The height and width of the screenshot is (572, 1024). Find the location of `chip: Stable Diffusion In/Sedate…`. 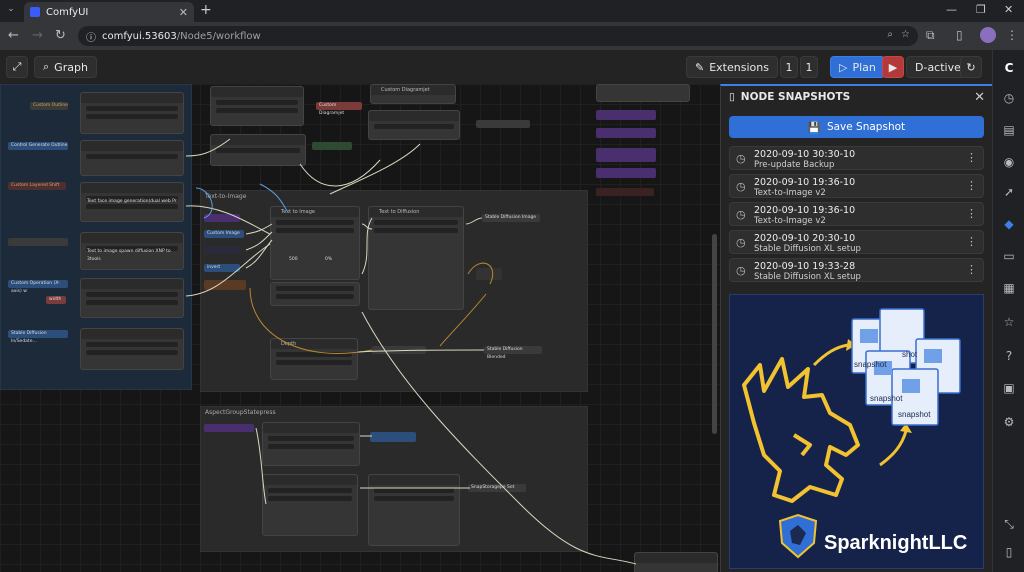

chip: Stable Diffusion In/Sedate… is located at coordinates (38, 337).